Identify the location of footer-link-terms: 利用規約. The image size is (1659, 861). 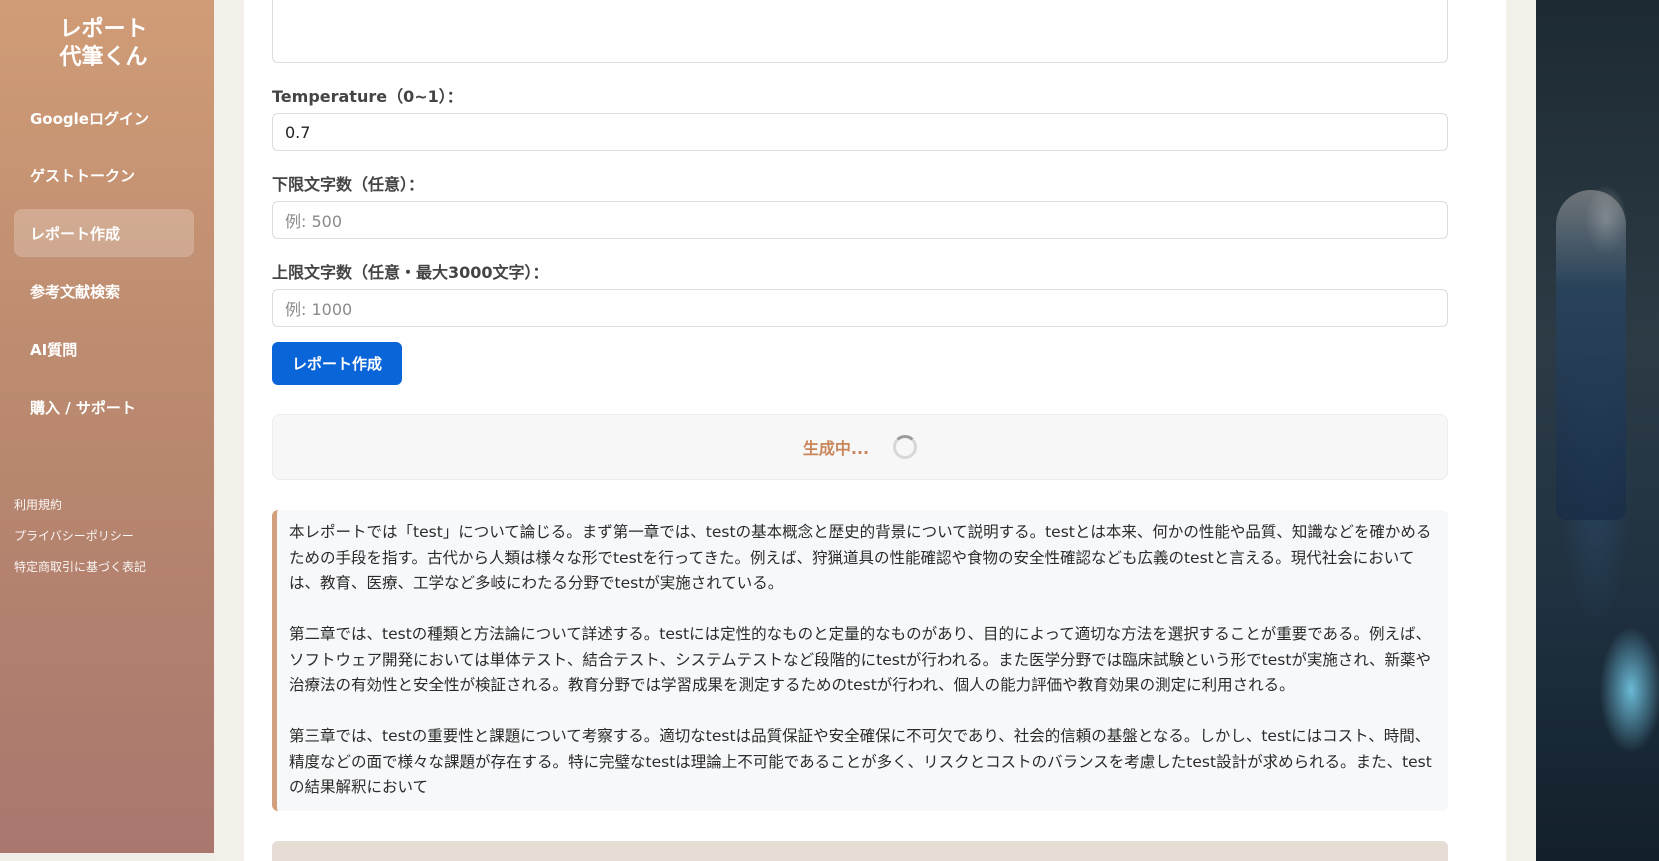
(38, 504).